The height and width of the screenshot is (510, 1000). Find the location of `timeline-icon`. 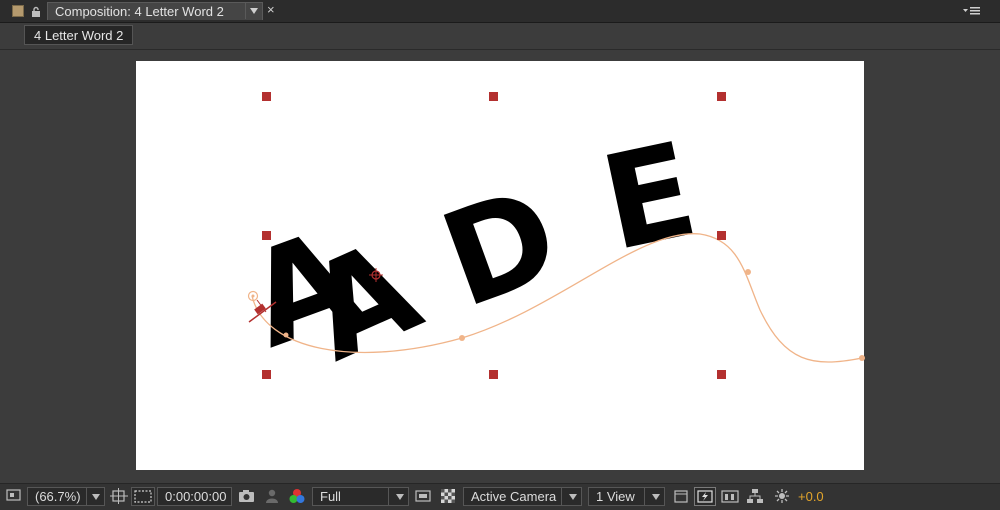

timeline-icon is located at coordinates (730, 497).